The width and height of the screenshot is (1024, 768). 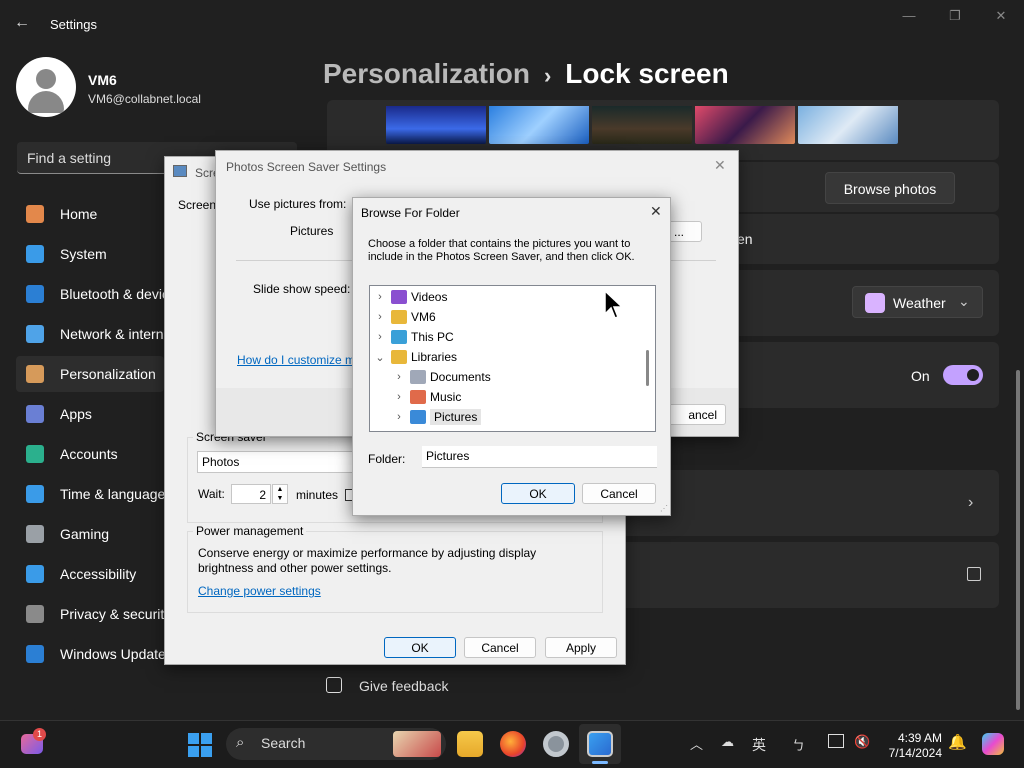 I want to click on toggle-switch, so click(x=963, y=375).